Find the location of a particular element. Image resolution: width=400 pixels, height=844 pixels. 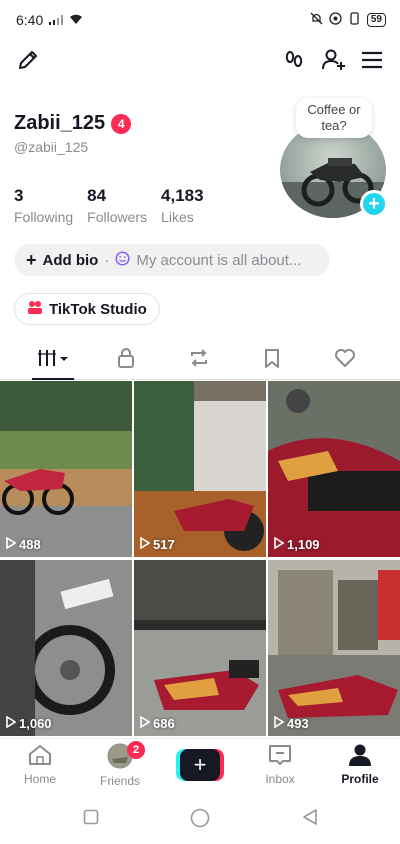

add-bio-label: Add bio is located at coordinates (70, 260).